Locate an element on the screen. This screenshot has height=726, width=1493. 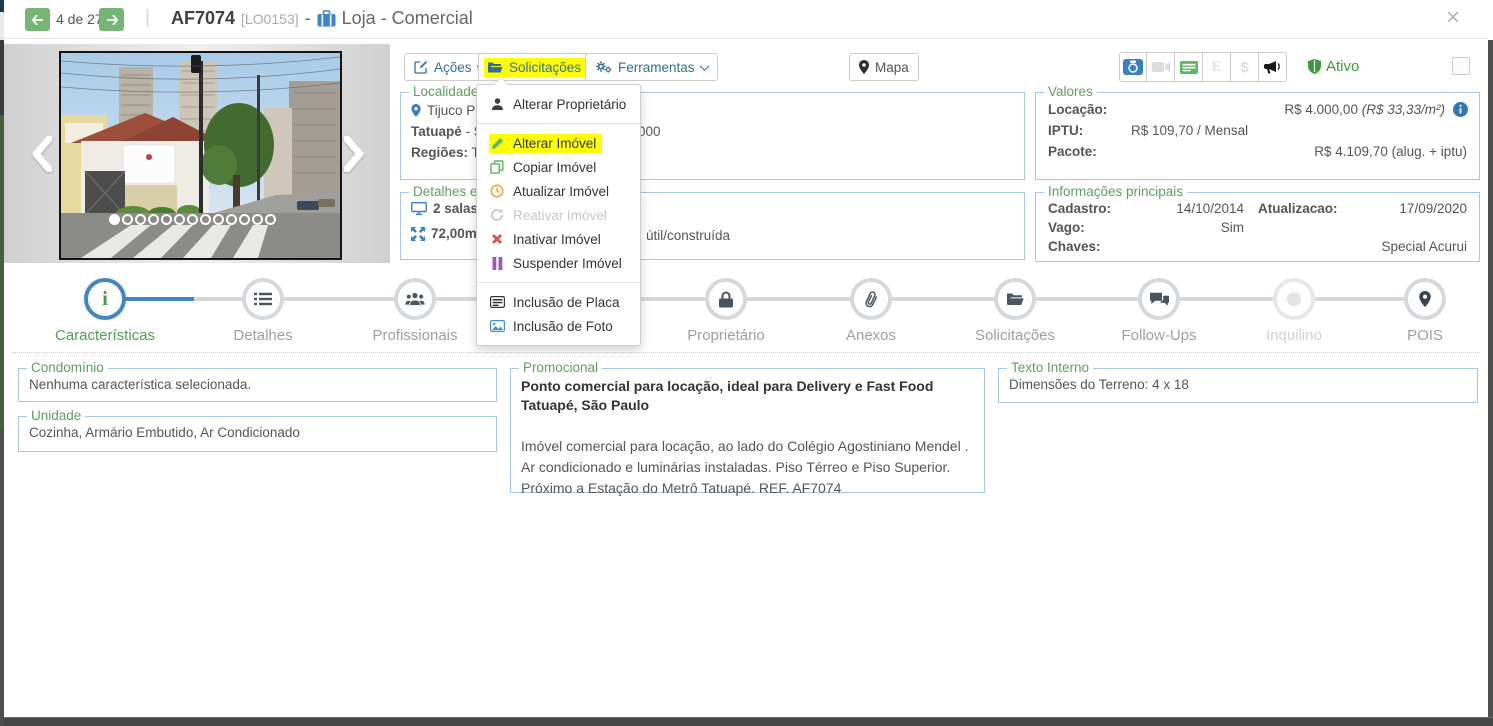
prev-record-button is located at coordinates (37, 19).